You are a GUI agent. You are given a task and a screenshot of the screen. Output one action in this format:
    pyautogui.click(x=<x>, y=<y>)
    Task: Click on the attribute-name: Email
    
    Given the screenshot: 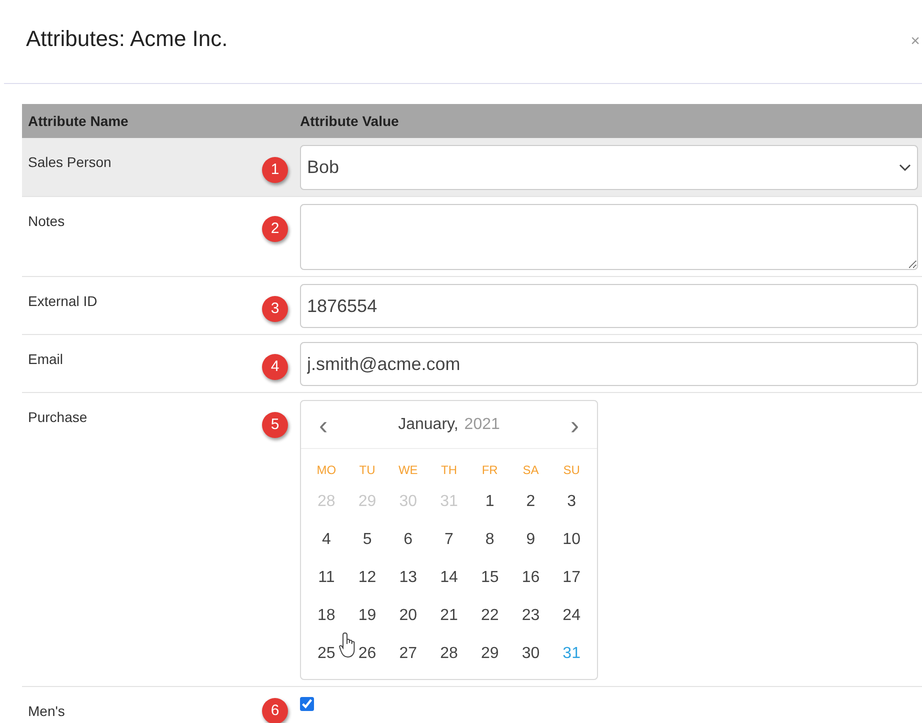 What is the action you would take?
    pyautogui.click(x=45, y=359)
    